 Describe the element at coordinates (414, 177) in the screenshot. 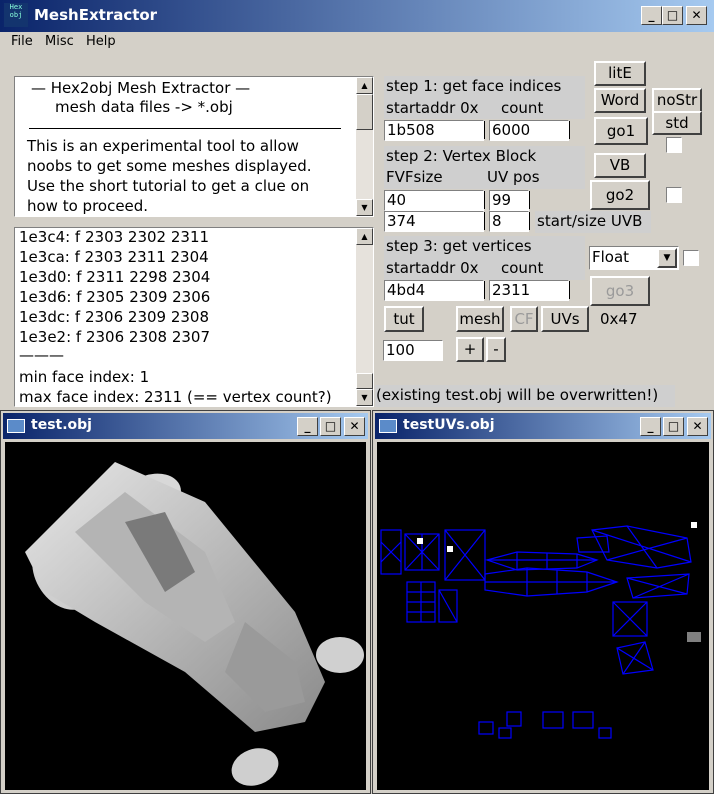

I see `step2-fvf-label: FVFsize` at that location.